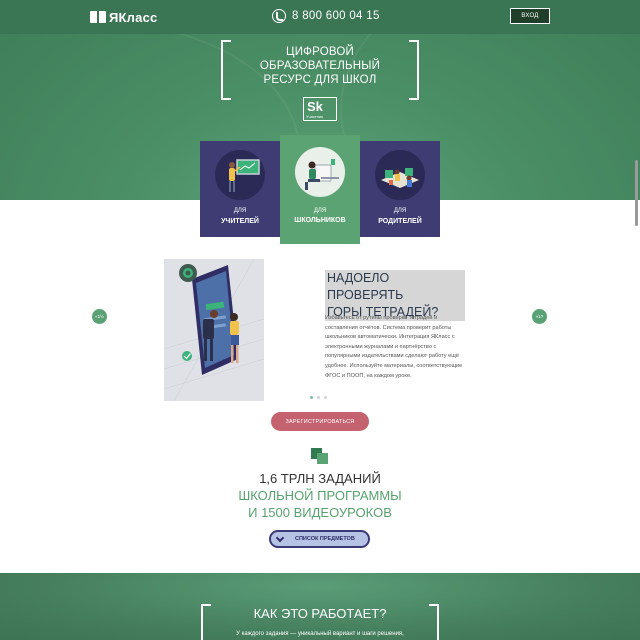  I want to click on squares-icon, so click(320, 456).